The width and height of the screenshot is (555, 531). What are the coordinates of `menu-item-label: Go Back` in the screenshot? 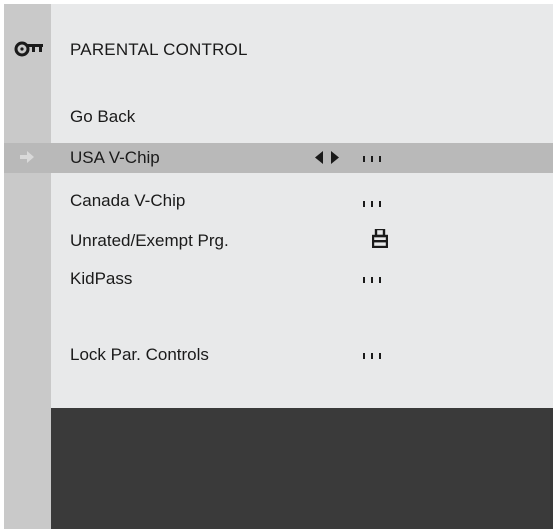 It's located at (103, 116).